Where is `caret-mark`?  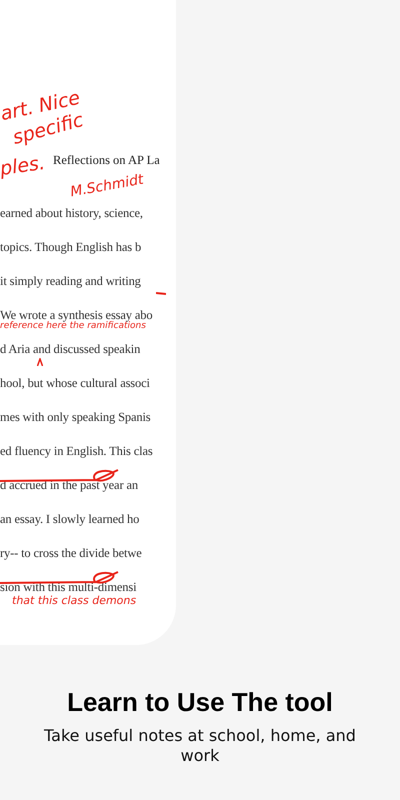
caret-mark is located at coordinates (40, 362).